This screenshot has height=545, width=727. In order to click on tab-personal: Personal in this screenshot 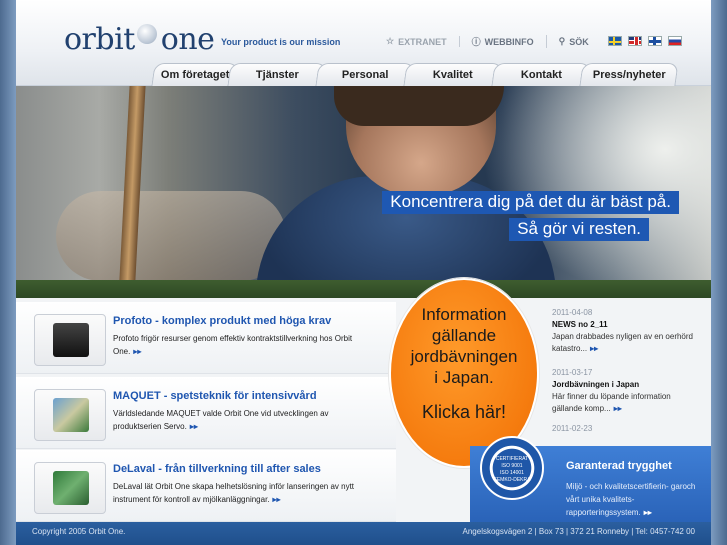, I will do `click(365, 74)`.